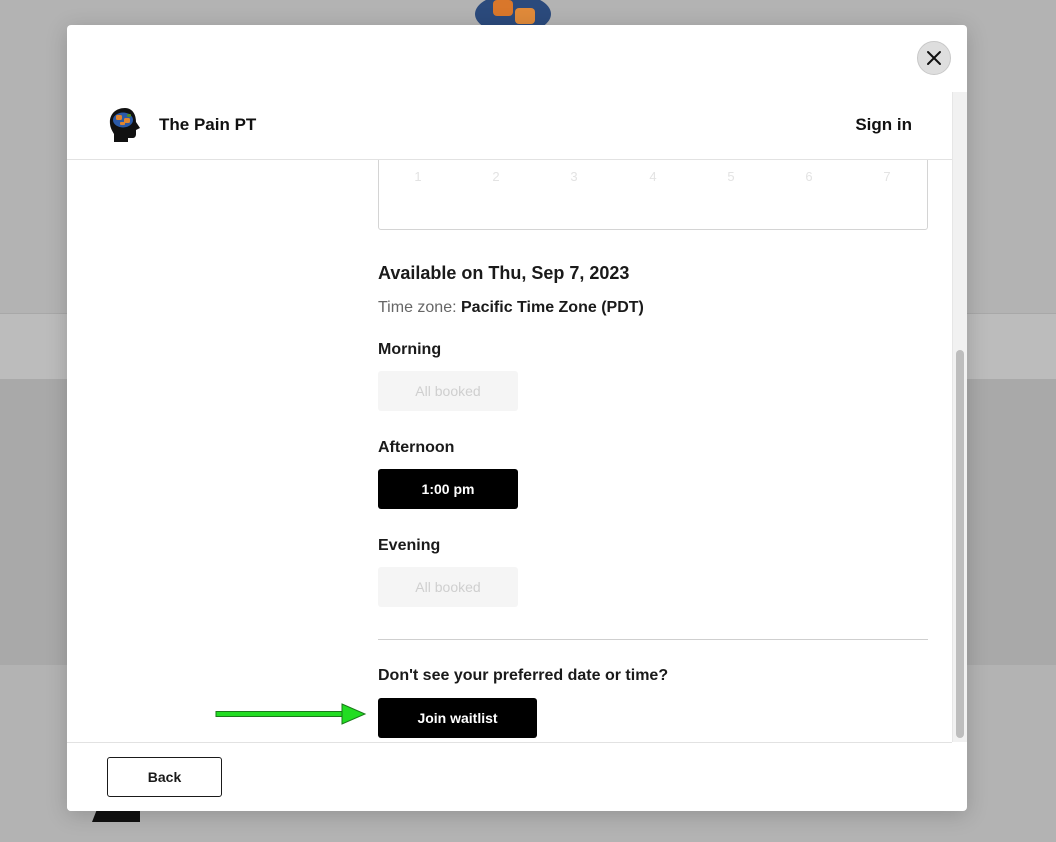 This screenshot has width=1056, height=842. I want to click on timezone-line: Time zone: Pacific Time Zone (PDT), so click(511, 308).